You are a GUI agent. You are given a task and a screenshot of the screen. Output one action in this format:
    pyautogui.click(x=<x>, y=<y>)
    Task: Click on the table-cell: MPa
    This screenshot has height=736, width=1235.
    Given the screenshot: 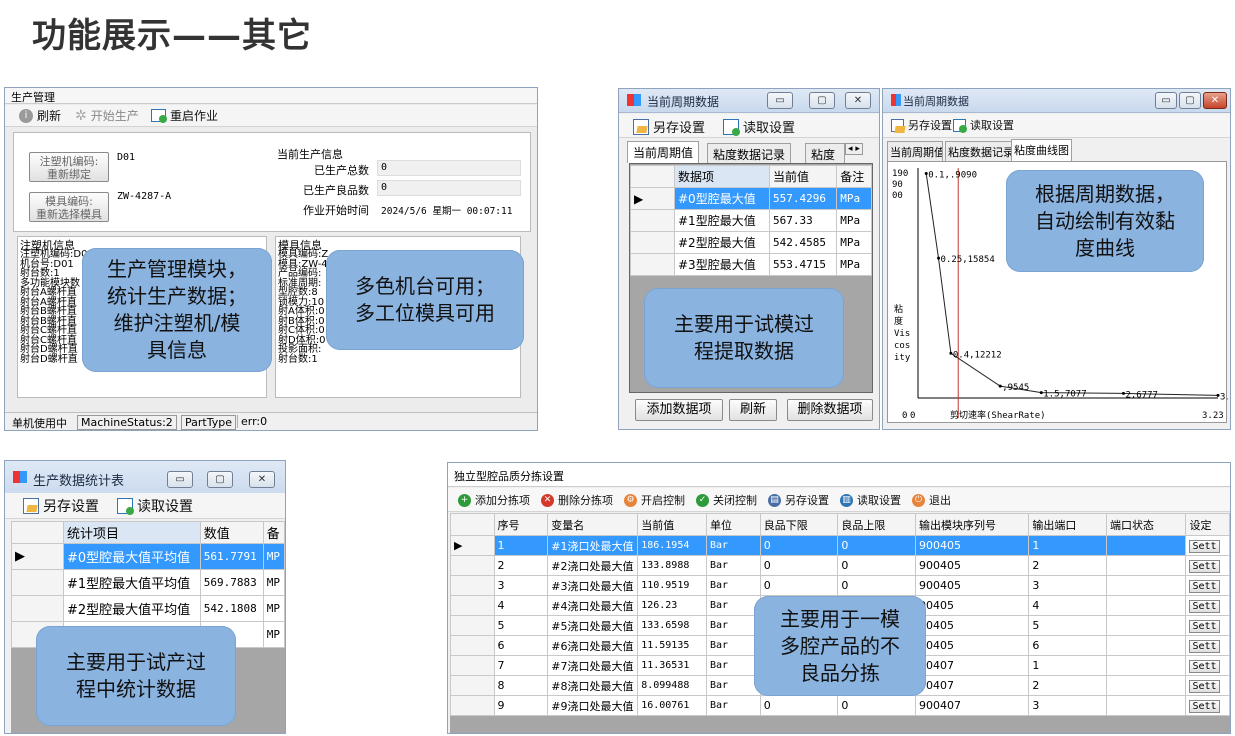 What is the action you would take?
    pyautogui.click(x=854, y=264)
    